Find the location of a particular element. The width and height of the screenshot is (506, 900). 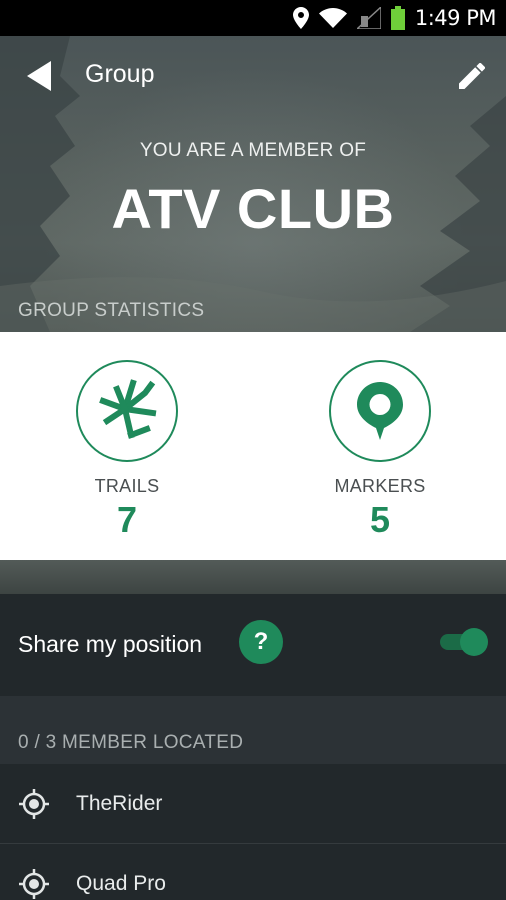

edit-button is located at coordinates (472, 76).